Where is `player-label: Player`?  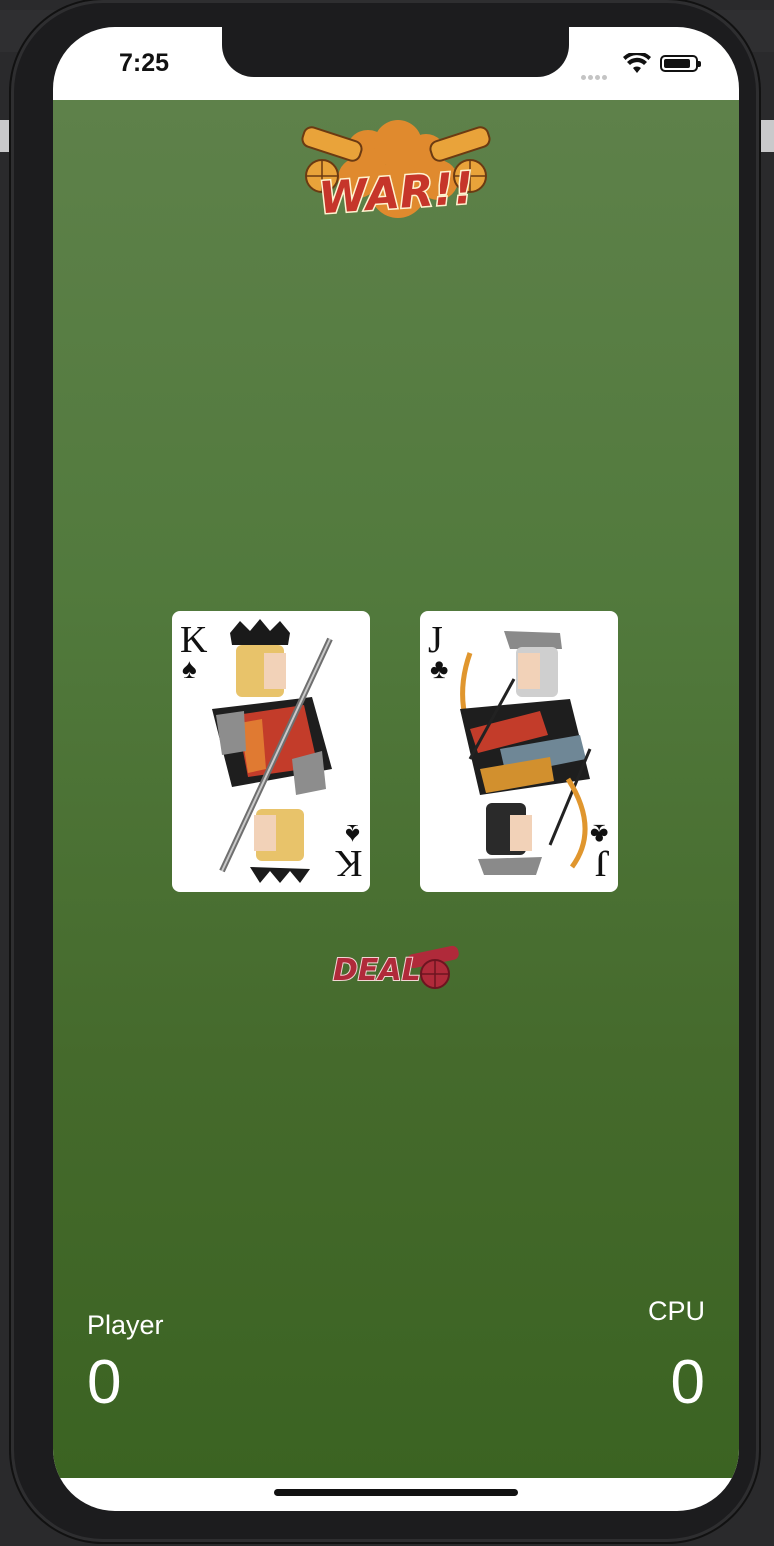 player-label: Player is located at coordinates (125, 1325).